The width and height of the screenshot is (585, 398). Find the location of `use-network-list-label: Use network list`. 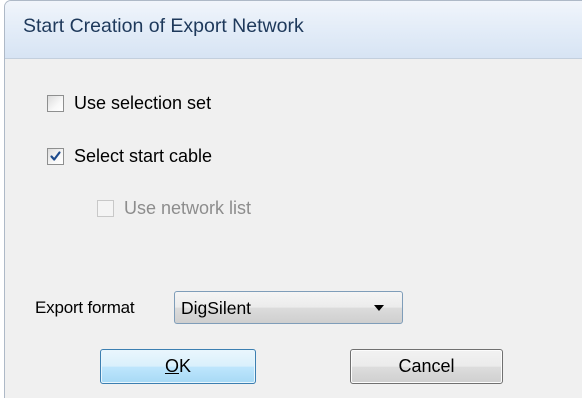

use-network-list-label: Use network list is located at coordinates (188, 208).